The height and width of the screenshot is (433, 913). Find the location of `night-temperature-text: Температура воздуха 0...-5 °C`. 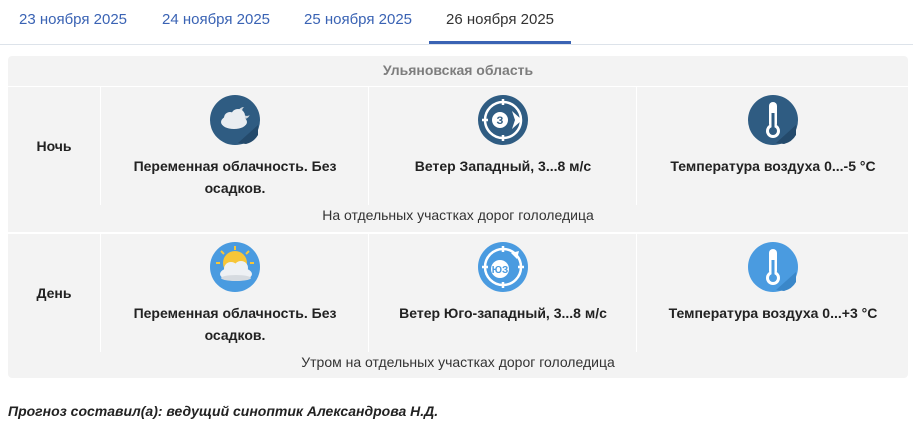

night-temperature-text: Температура воздуха 0...-5 °C is located at coordinates (773, 166).